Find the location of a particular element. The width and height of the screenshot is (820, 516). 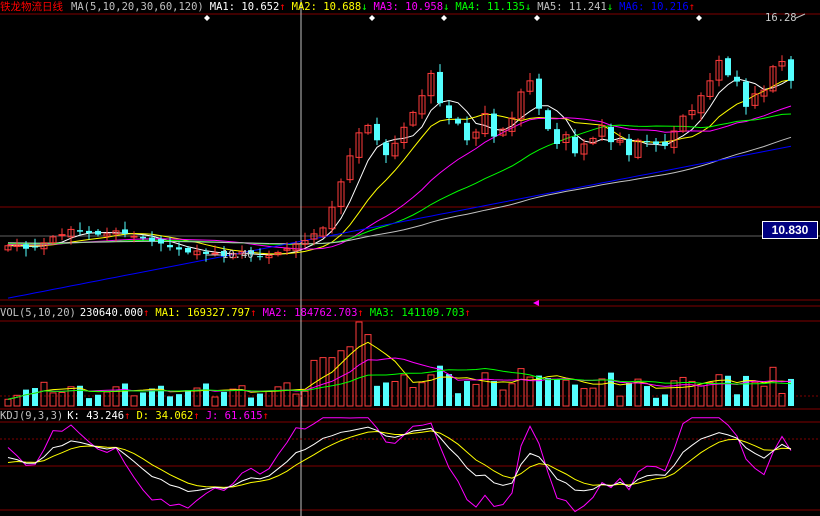

kdj-item-1: D: 34.062↑ is located at coordinates (167, 416).